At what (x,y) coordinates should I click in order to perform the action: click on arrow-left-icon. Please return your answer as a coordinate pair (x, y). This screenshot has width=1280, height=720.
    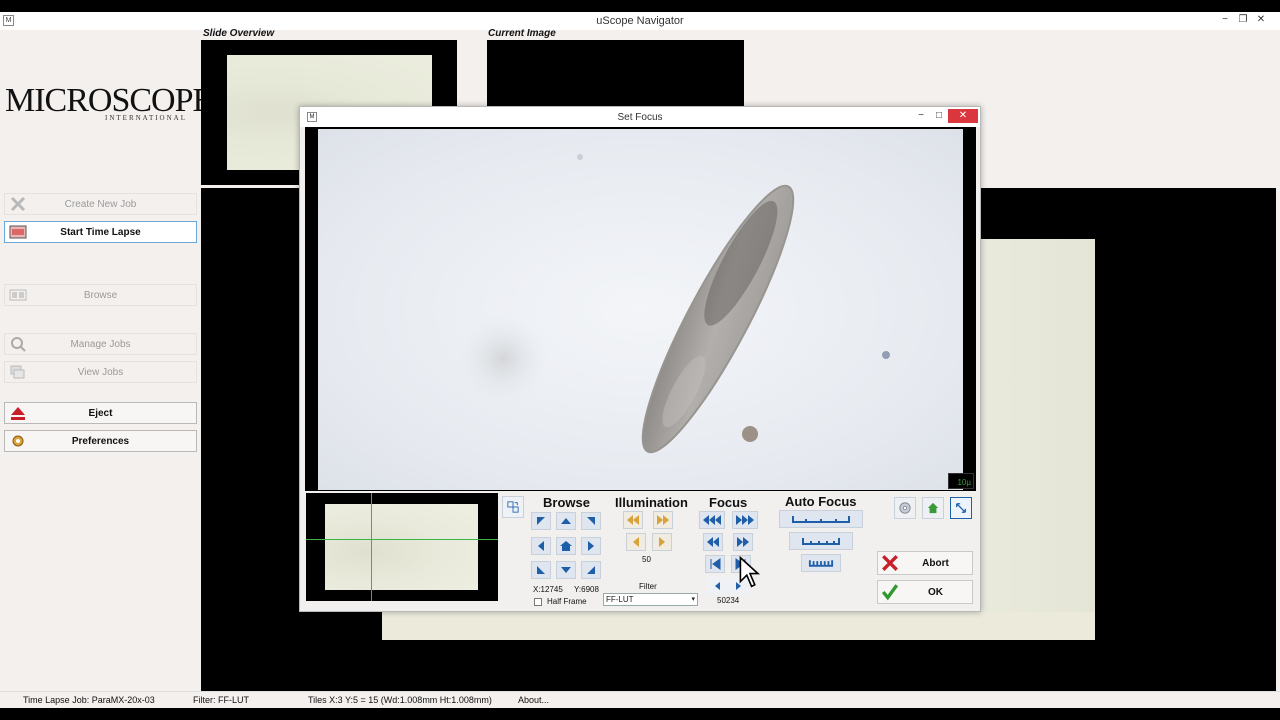
    Looking at the image, I should click on (541, 546).